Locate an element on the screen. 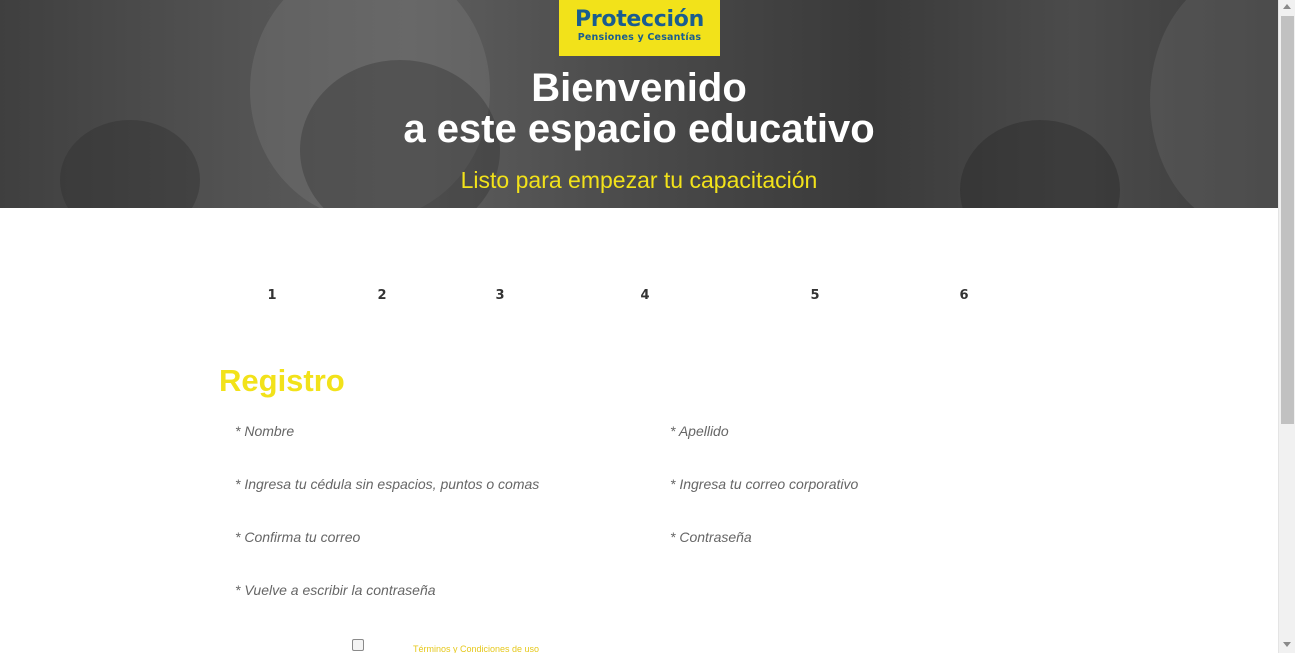  title-line-1: Bienvenido is located at coordinates (639, 88).